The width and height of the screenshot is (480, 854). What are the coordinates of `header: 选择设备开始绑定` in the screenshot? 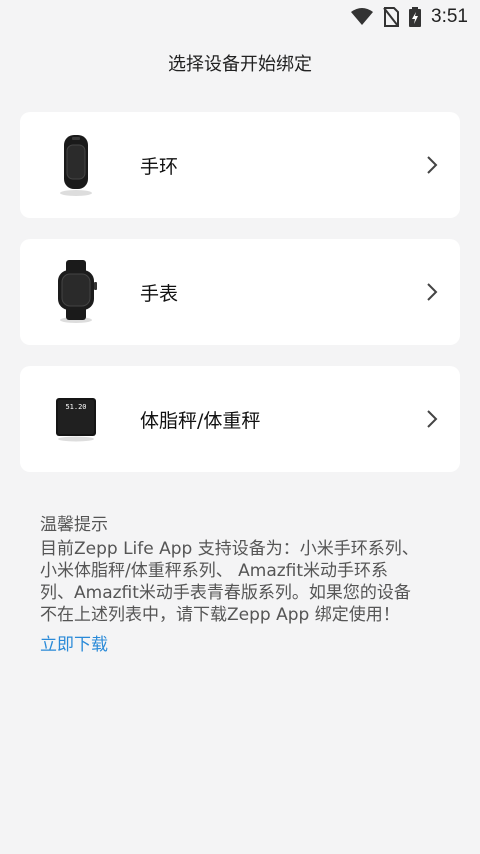 It's located at (240, 63).